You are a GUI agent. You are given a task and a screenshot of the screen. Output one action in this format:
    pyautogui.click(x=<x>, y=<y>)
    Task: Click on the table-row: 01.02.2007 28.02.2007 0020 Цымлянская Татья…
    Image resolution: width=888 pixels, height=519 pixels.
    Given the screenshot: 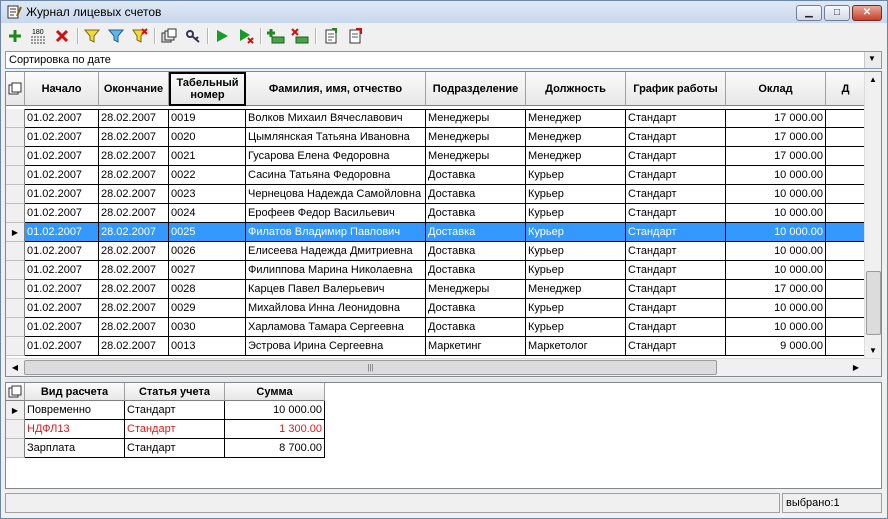 What is the action you would take?
    pyautogui.click(x=436, y=137)
    